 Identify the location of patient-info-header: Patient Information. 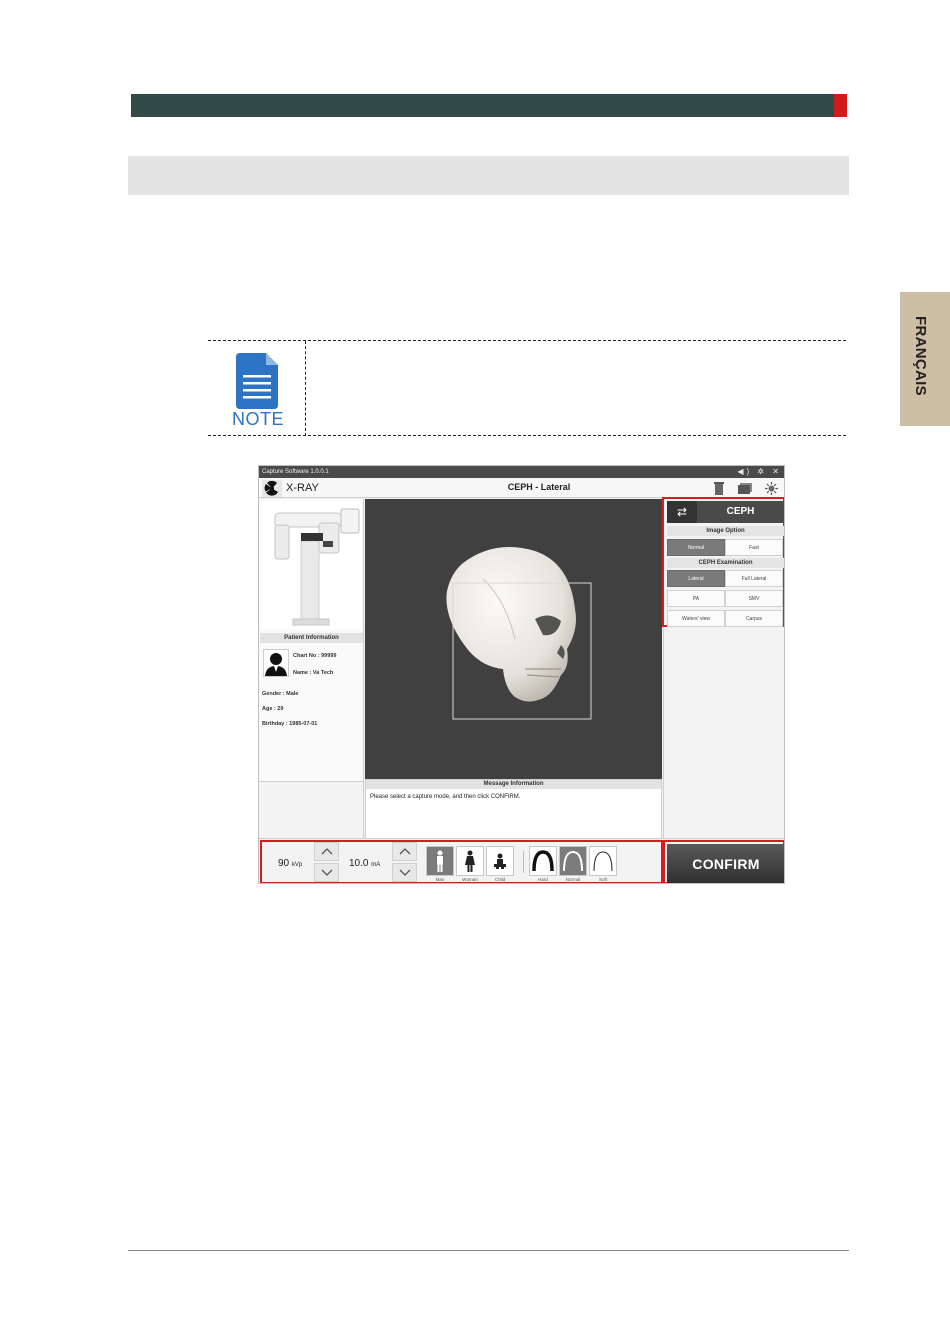
(311, 638).